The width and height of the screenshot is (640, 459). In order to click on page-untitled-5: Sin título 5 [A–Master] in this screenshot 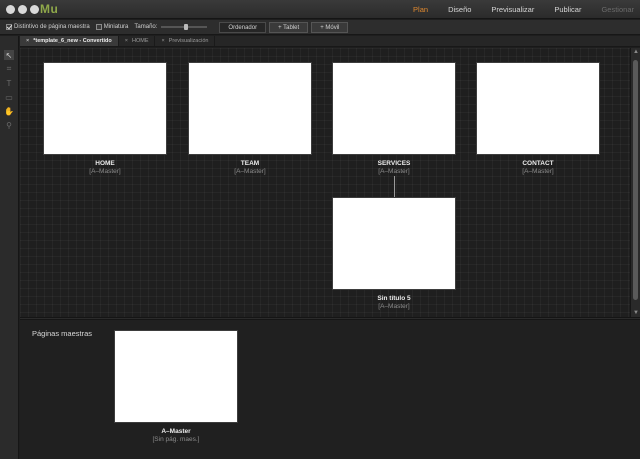, I will do `click(394, 253)`.